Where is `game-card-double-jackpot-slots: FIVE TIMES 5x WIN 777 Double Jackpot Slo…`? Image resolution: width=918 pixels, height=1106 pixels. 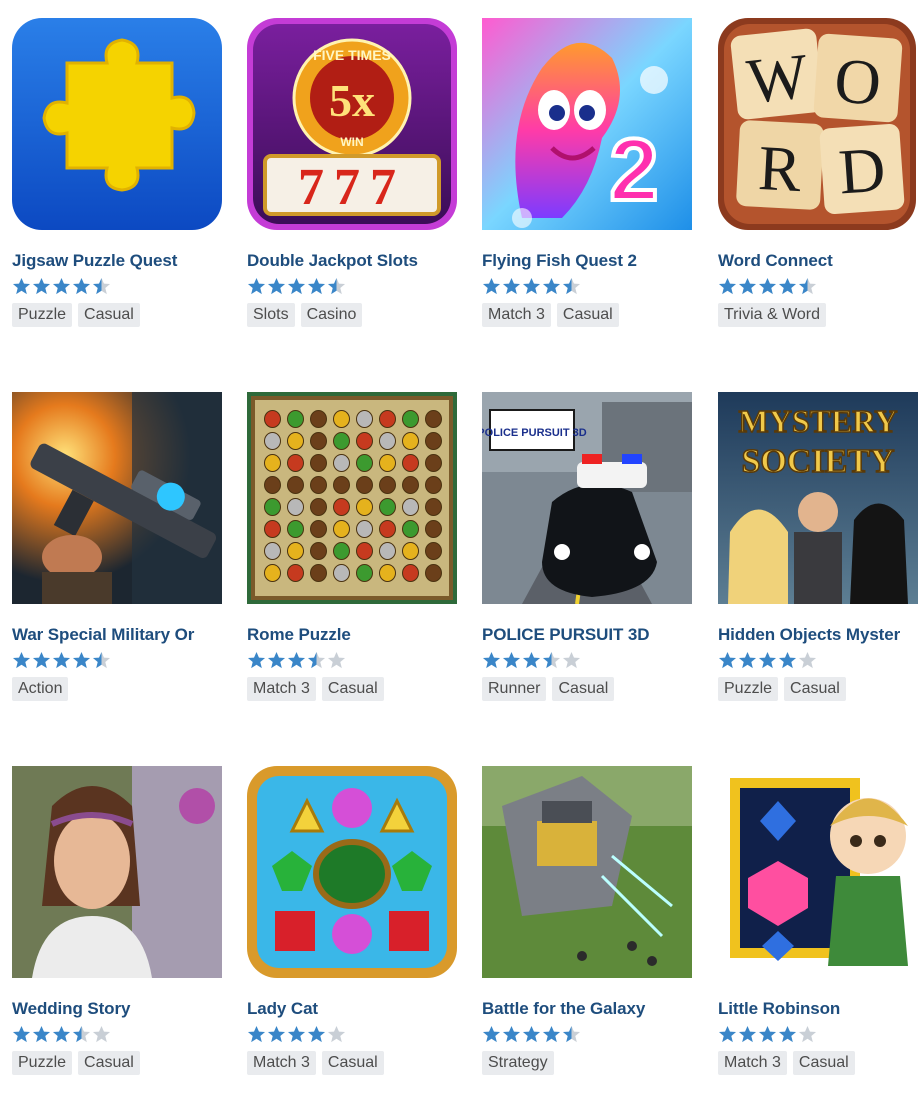 game-card-double-jackpot-slots: FIVE TIMES 5x WIN 777 Double Jackpot Slo… is located at coordinates (352, 188).